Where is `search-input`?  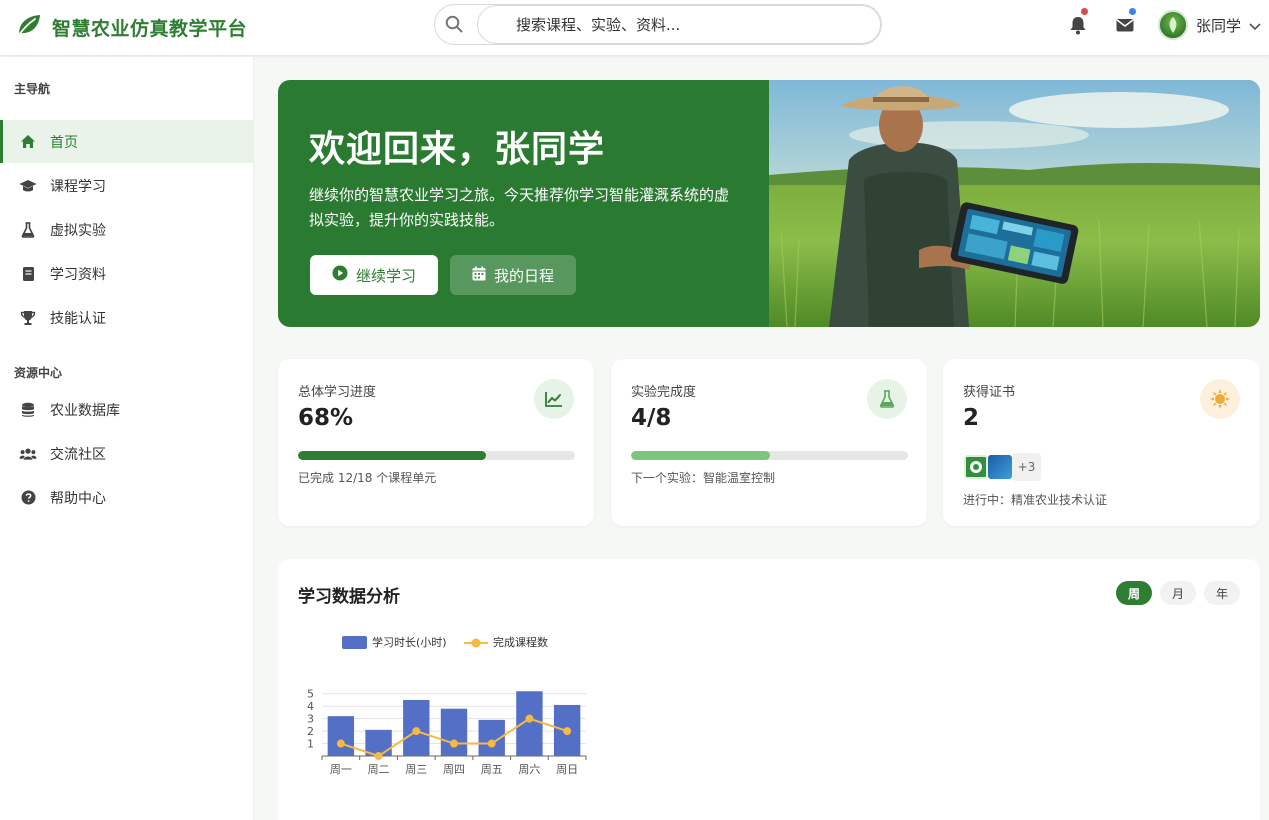
search-input is located at coordinates (679, 24).